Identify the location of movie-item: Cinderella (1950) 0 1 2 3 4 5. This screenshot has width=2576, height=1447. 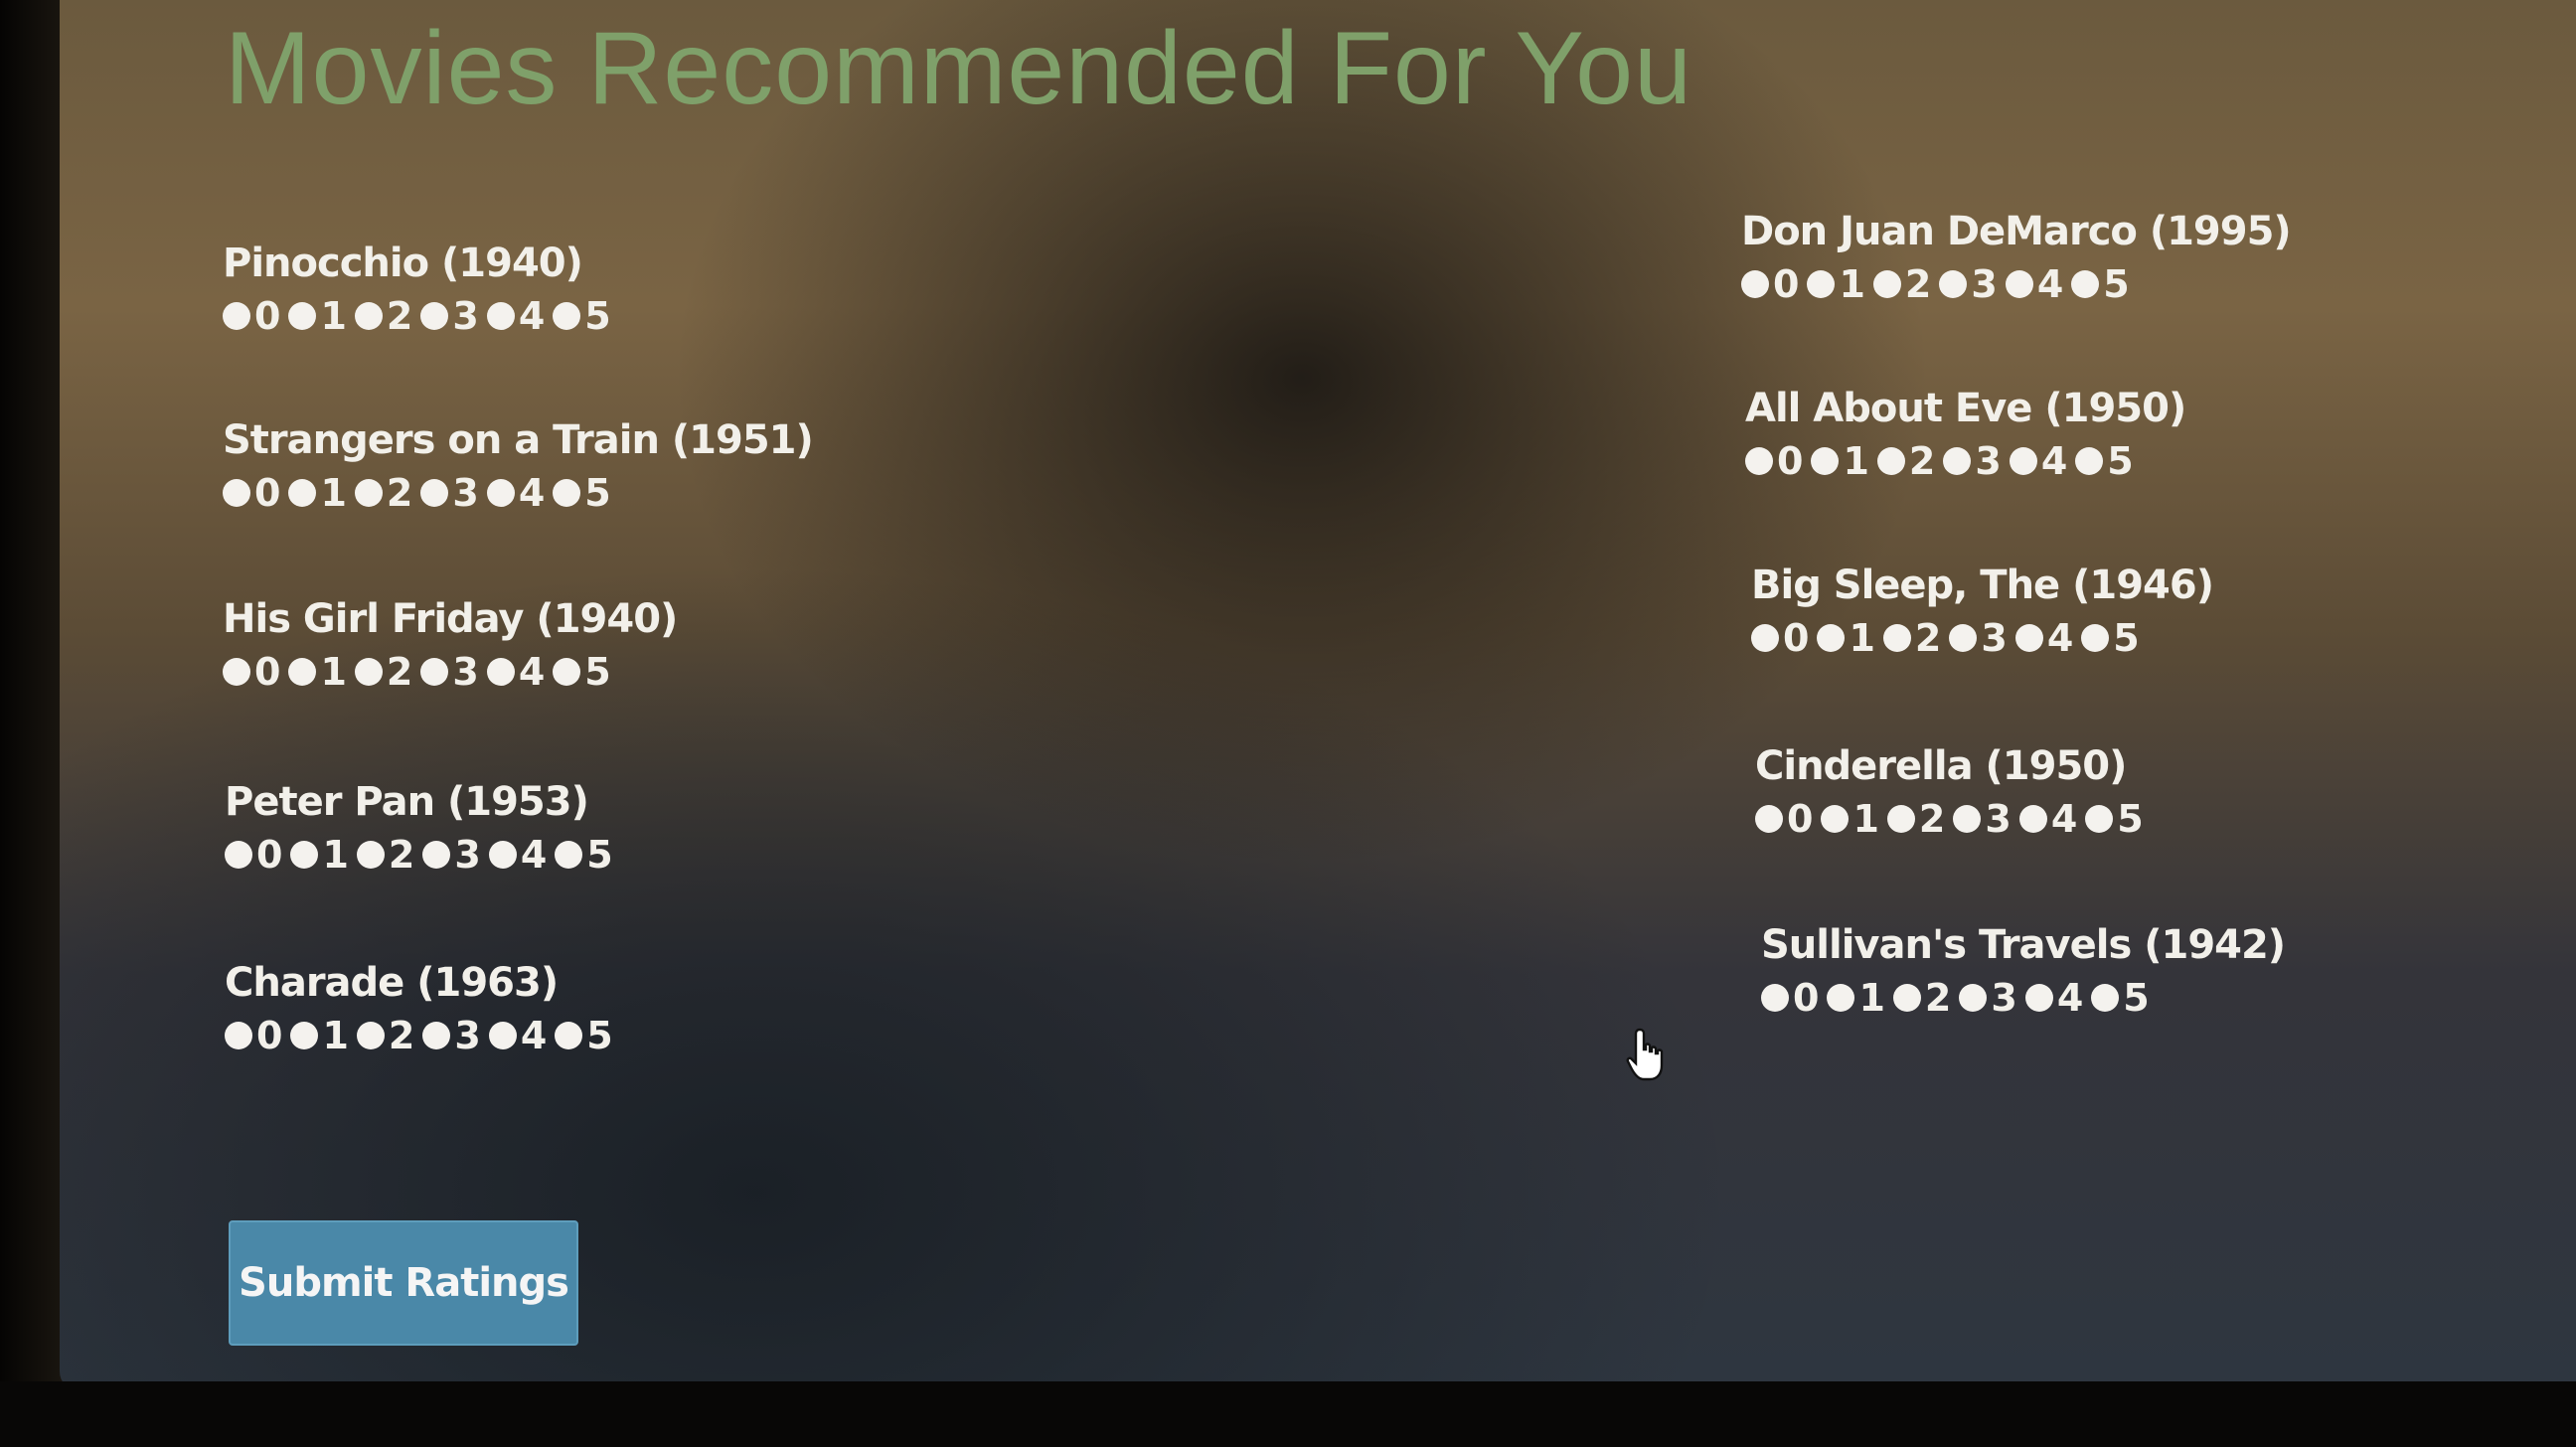
(1953, 792).